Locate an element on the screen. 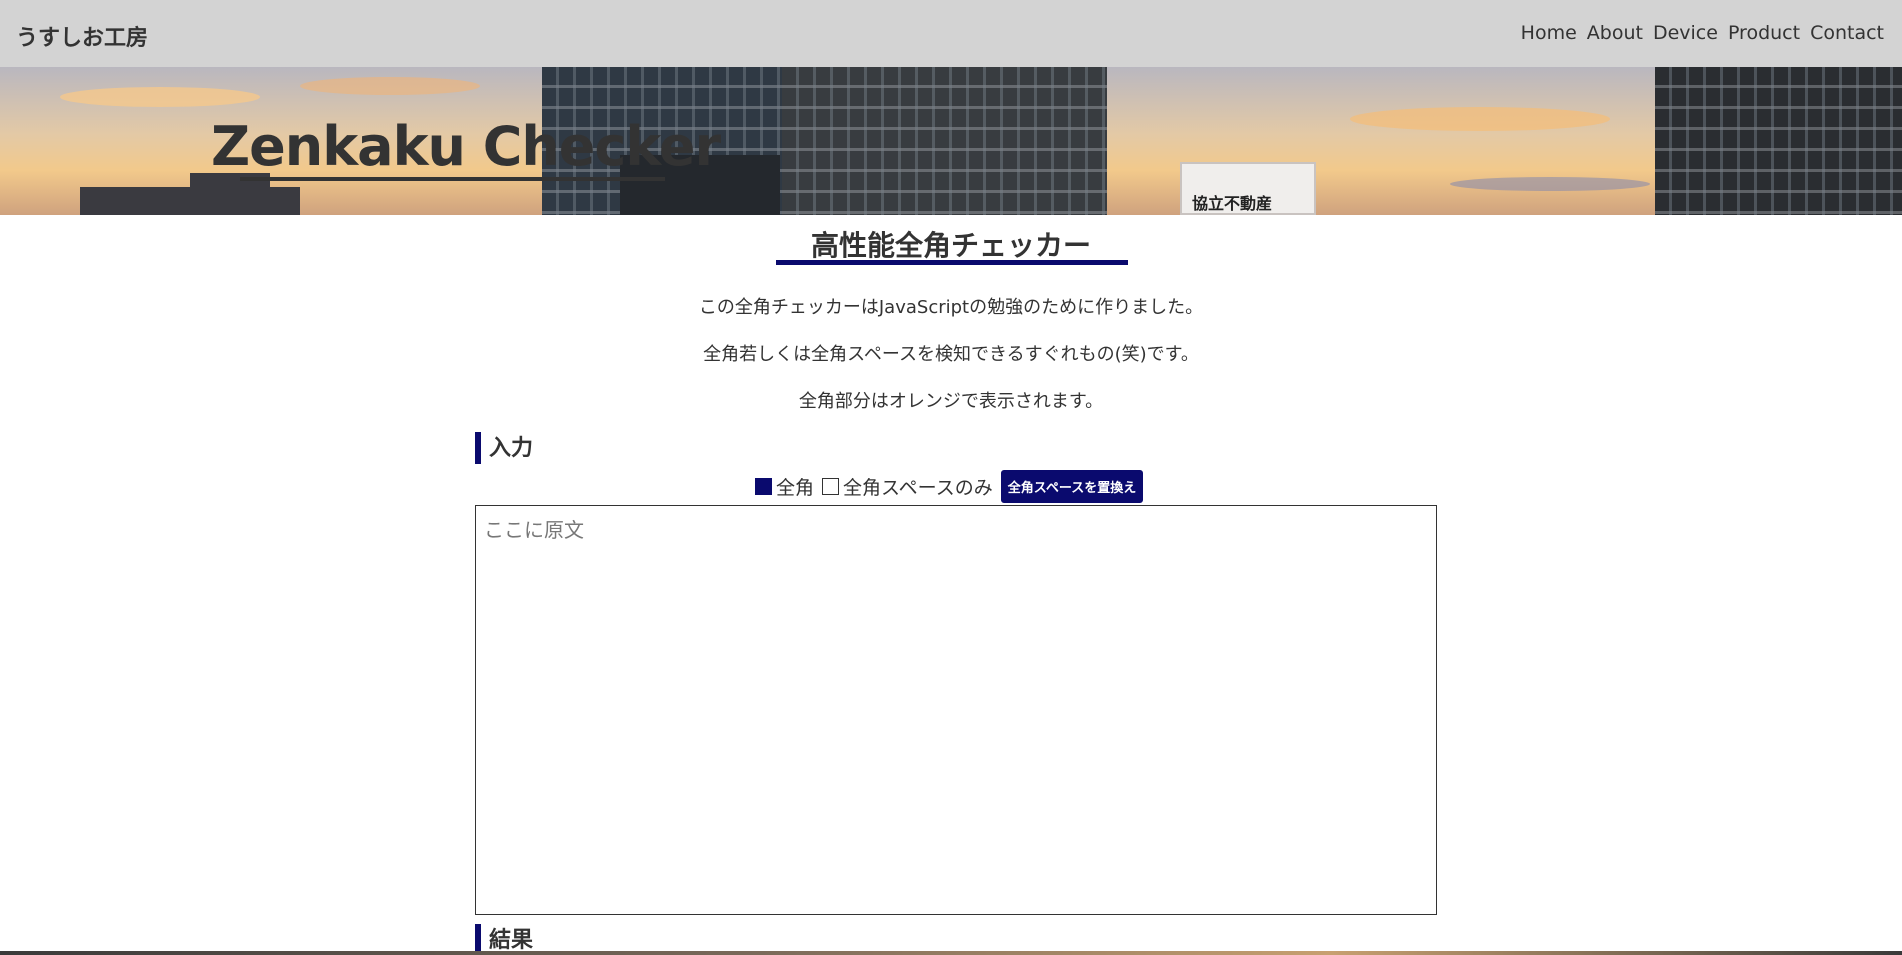 The image size is (1902, 955). description-line: 全角若しくは全角スペースを検知できるすぐれもの(笑)です。 is located at coordinates (951, 354).